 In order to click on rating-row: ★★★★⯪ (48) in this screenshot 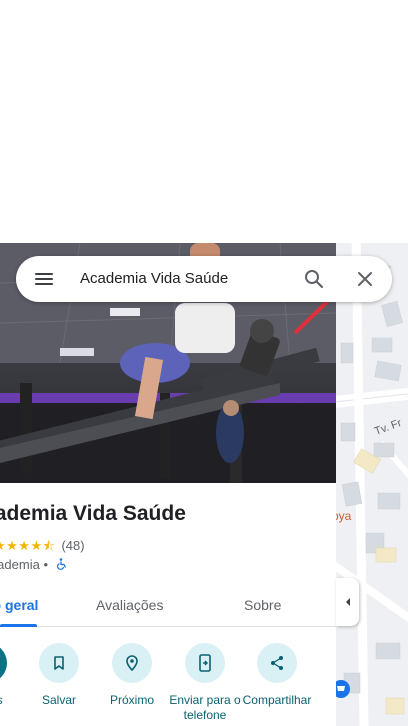, I will do `click(42, 548)`.